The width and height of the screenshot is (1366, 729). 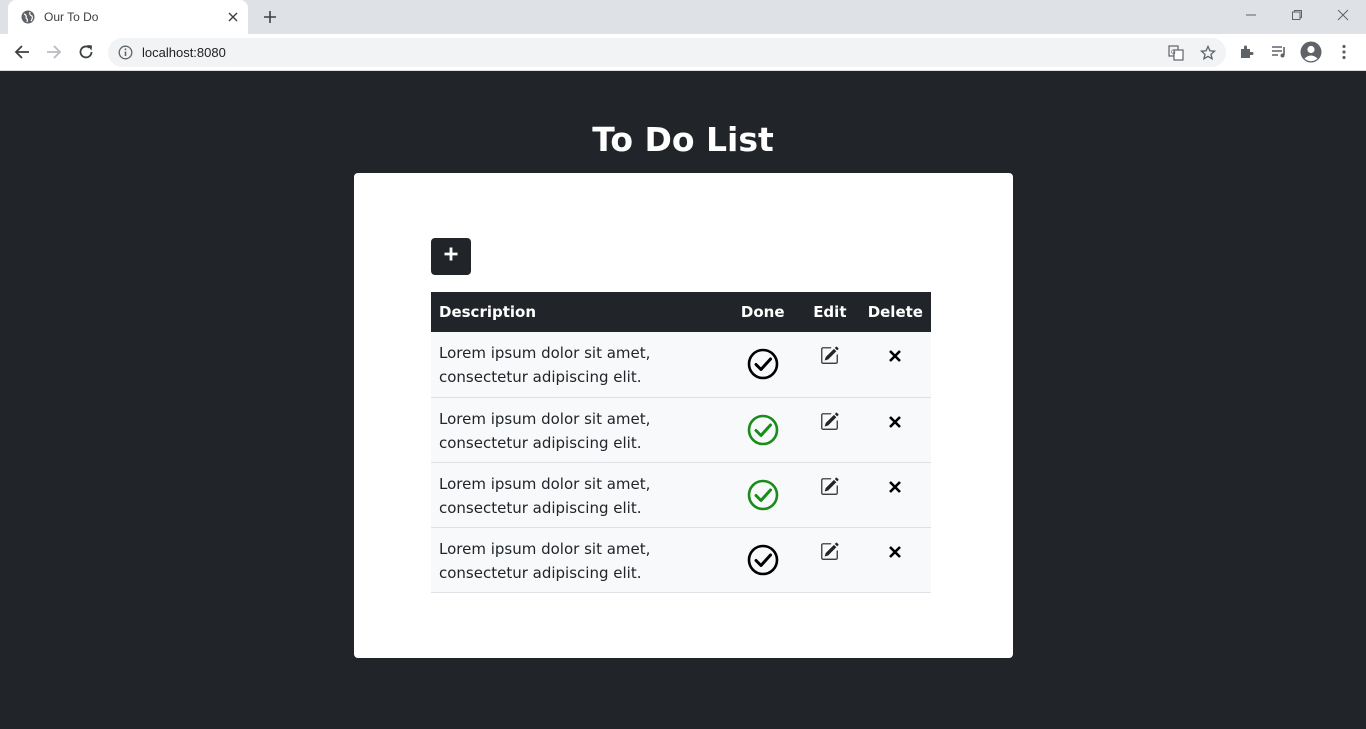 I want to click on globe-icon, so click(x=28, y=17).